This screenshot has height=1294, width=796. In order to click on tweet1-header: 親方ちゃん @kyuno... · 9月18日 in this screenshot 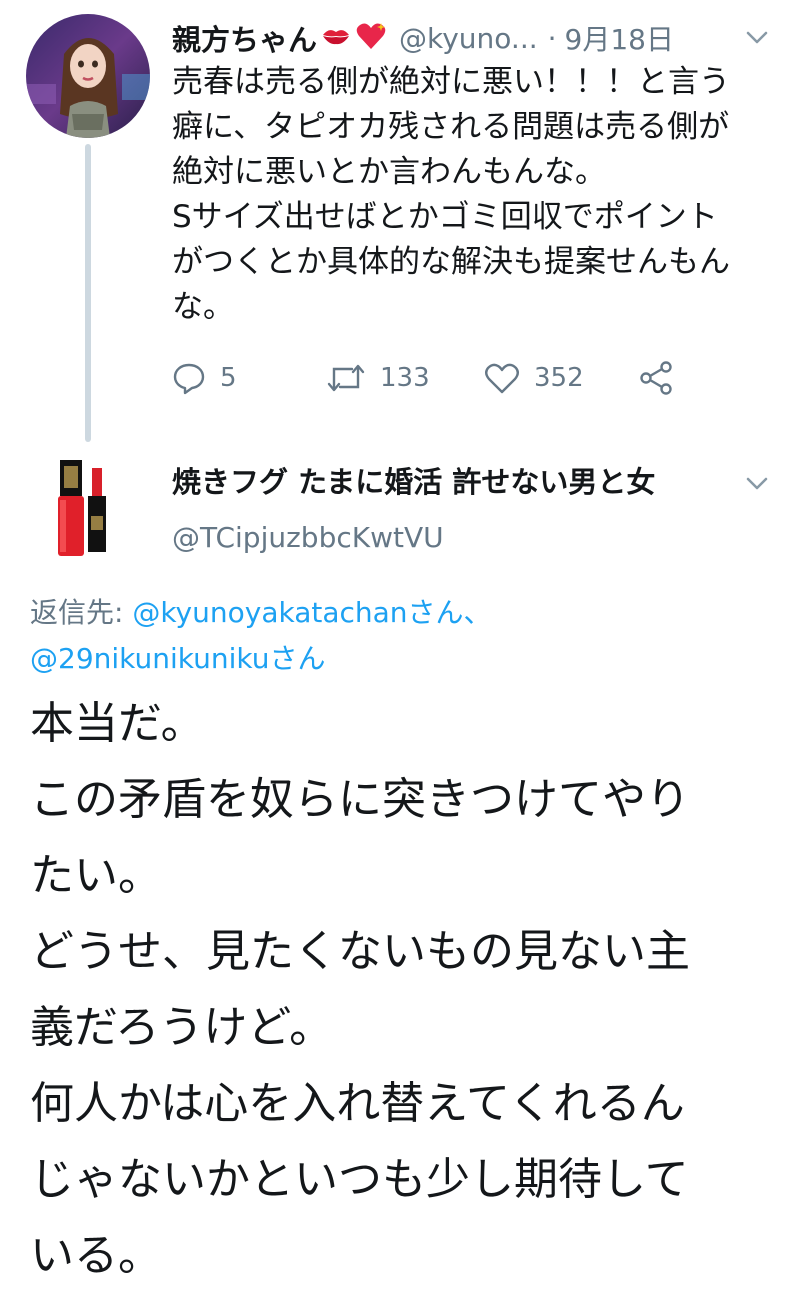, I will do `click(472, 38)`.